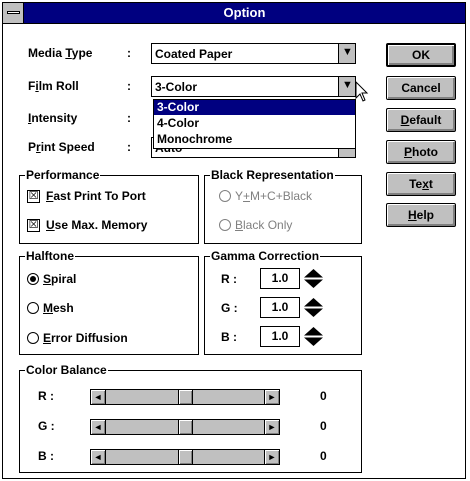 The width and height of the screenshot is (470, 481). Describe the element at coordinates (313, 336) in the screenshot. I see `gamma-b-spin-icon` at that location.